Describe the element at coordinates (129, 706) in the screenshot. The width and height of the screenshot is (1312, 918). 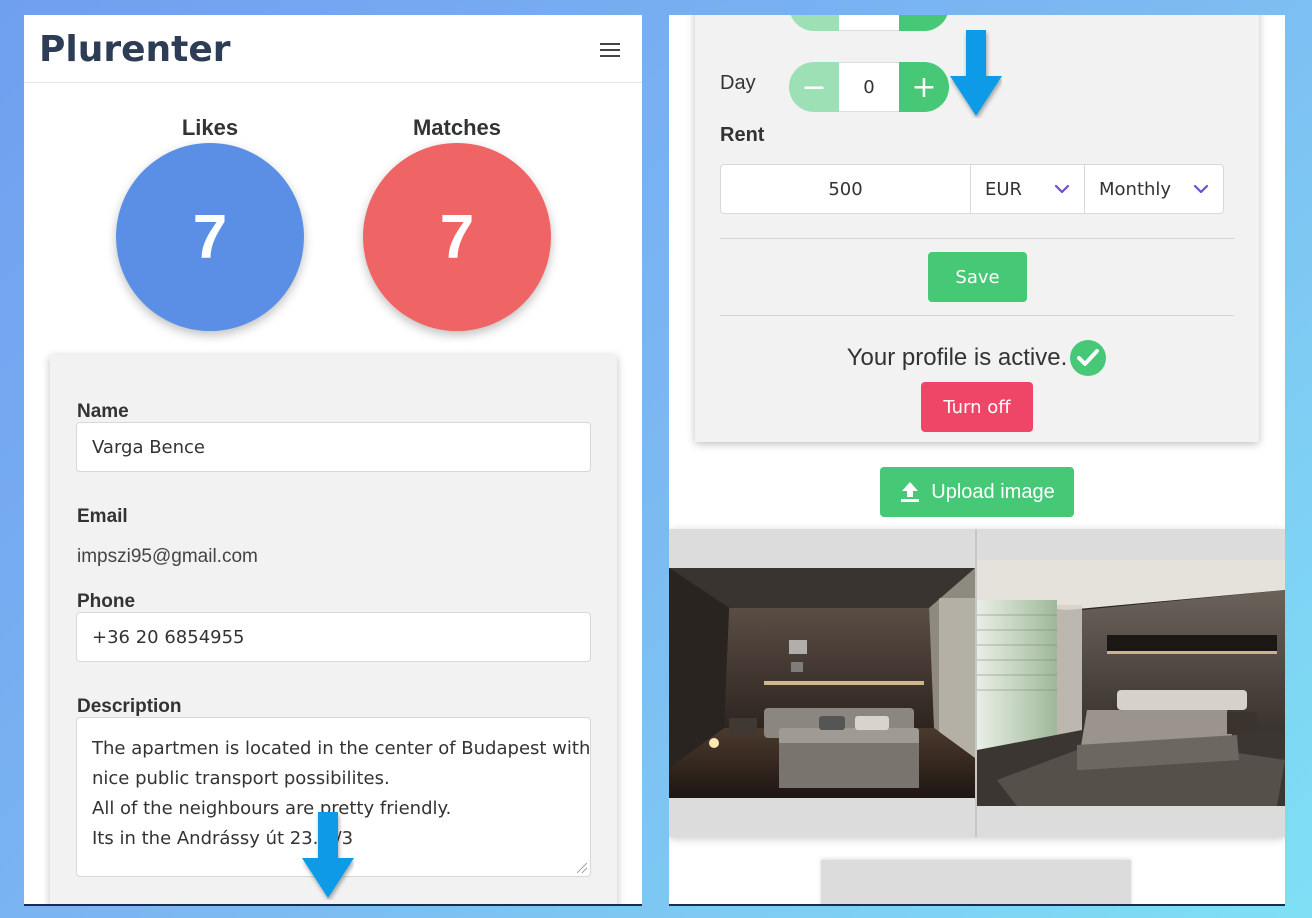
I see `description-label: Description` at that location.